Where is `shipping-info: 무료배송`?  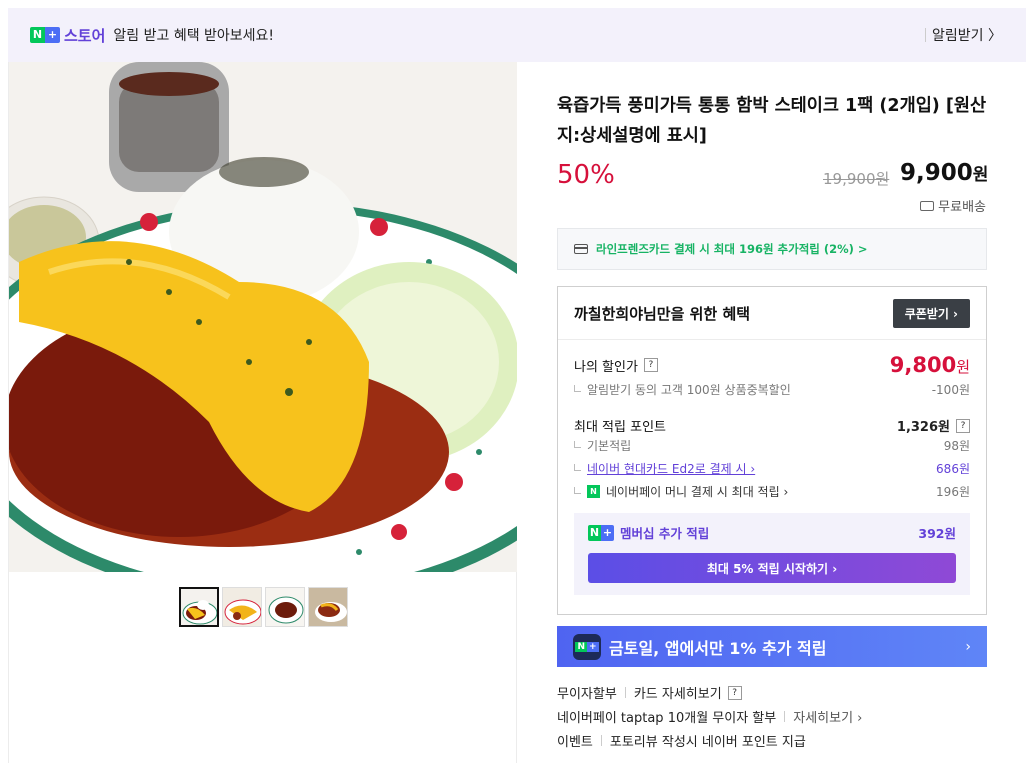 shipping-info: 무료배송 is located at coordinates (953, 205).